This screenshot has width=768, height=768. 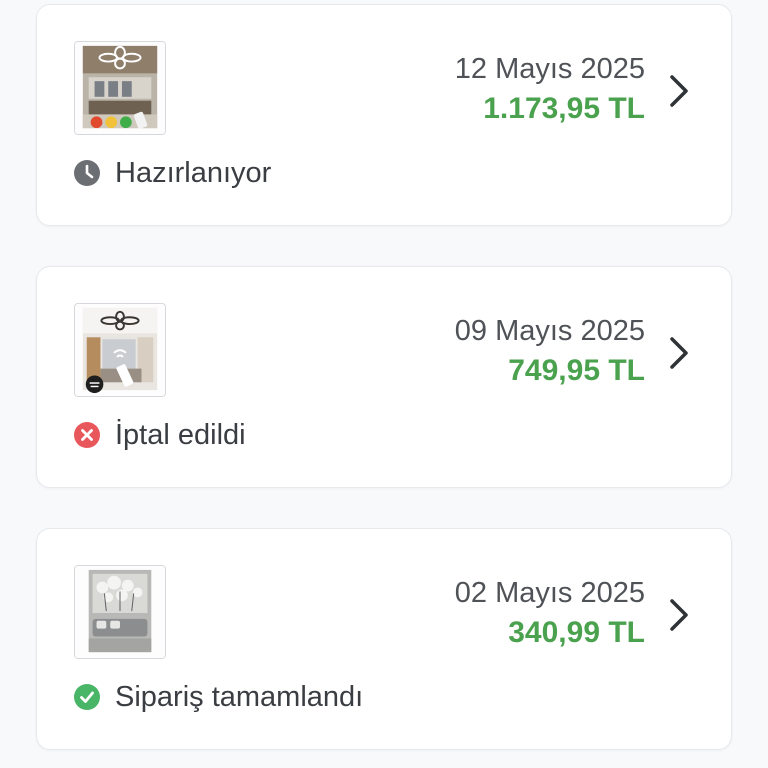 What do you see at coordinates (87, 697) in the screenshot?
I see `check-circle-icon` at bounding box center [87, 697].